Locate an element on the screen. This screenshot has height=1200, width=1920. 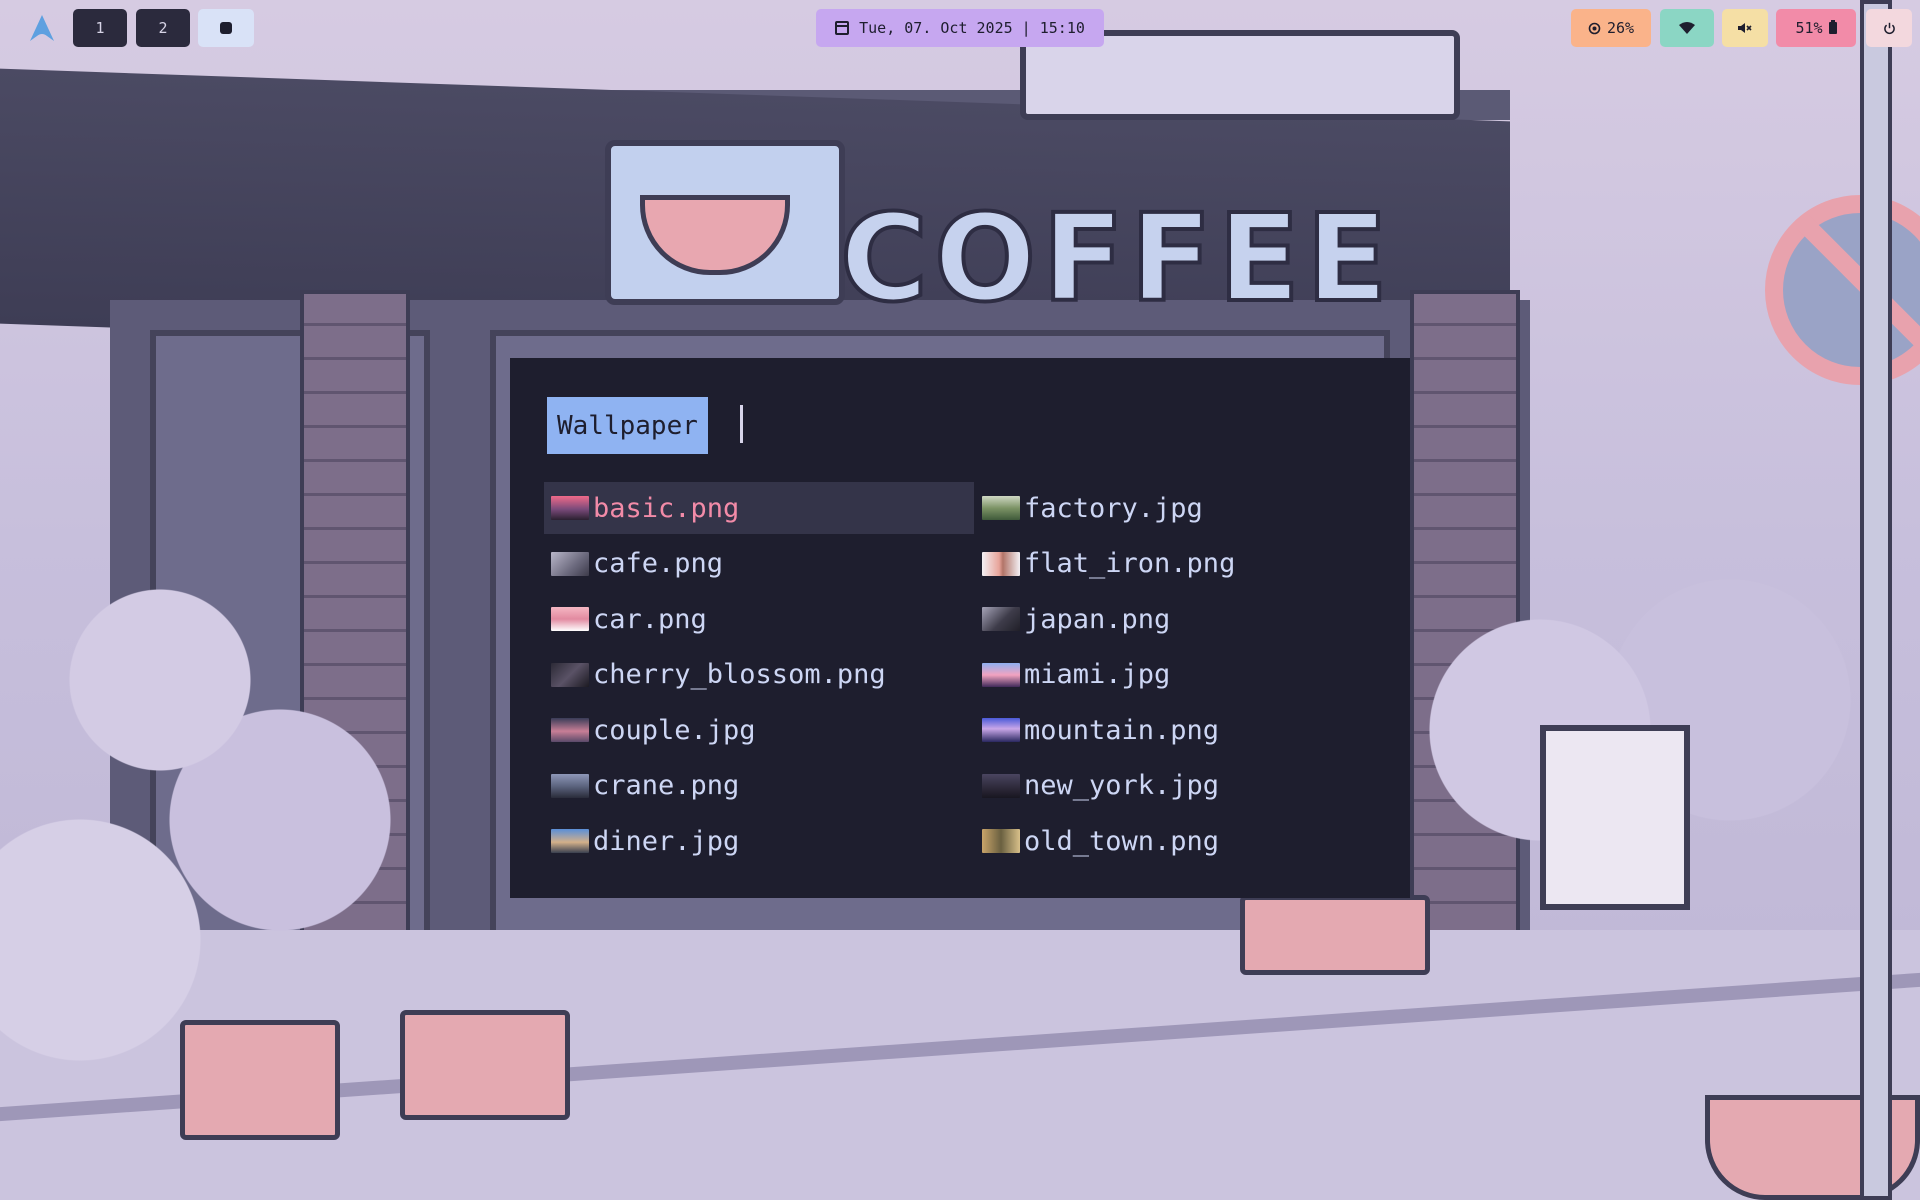
wifi-widget is located at coordinates (1687, 28).